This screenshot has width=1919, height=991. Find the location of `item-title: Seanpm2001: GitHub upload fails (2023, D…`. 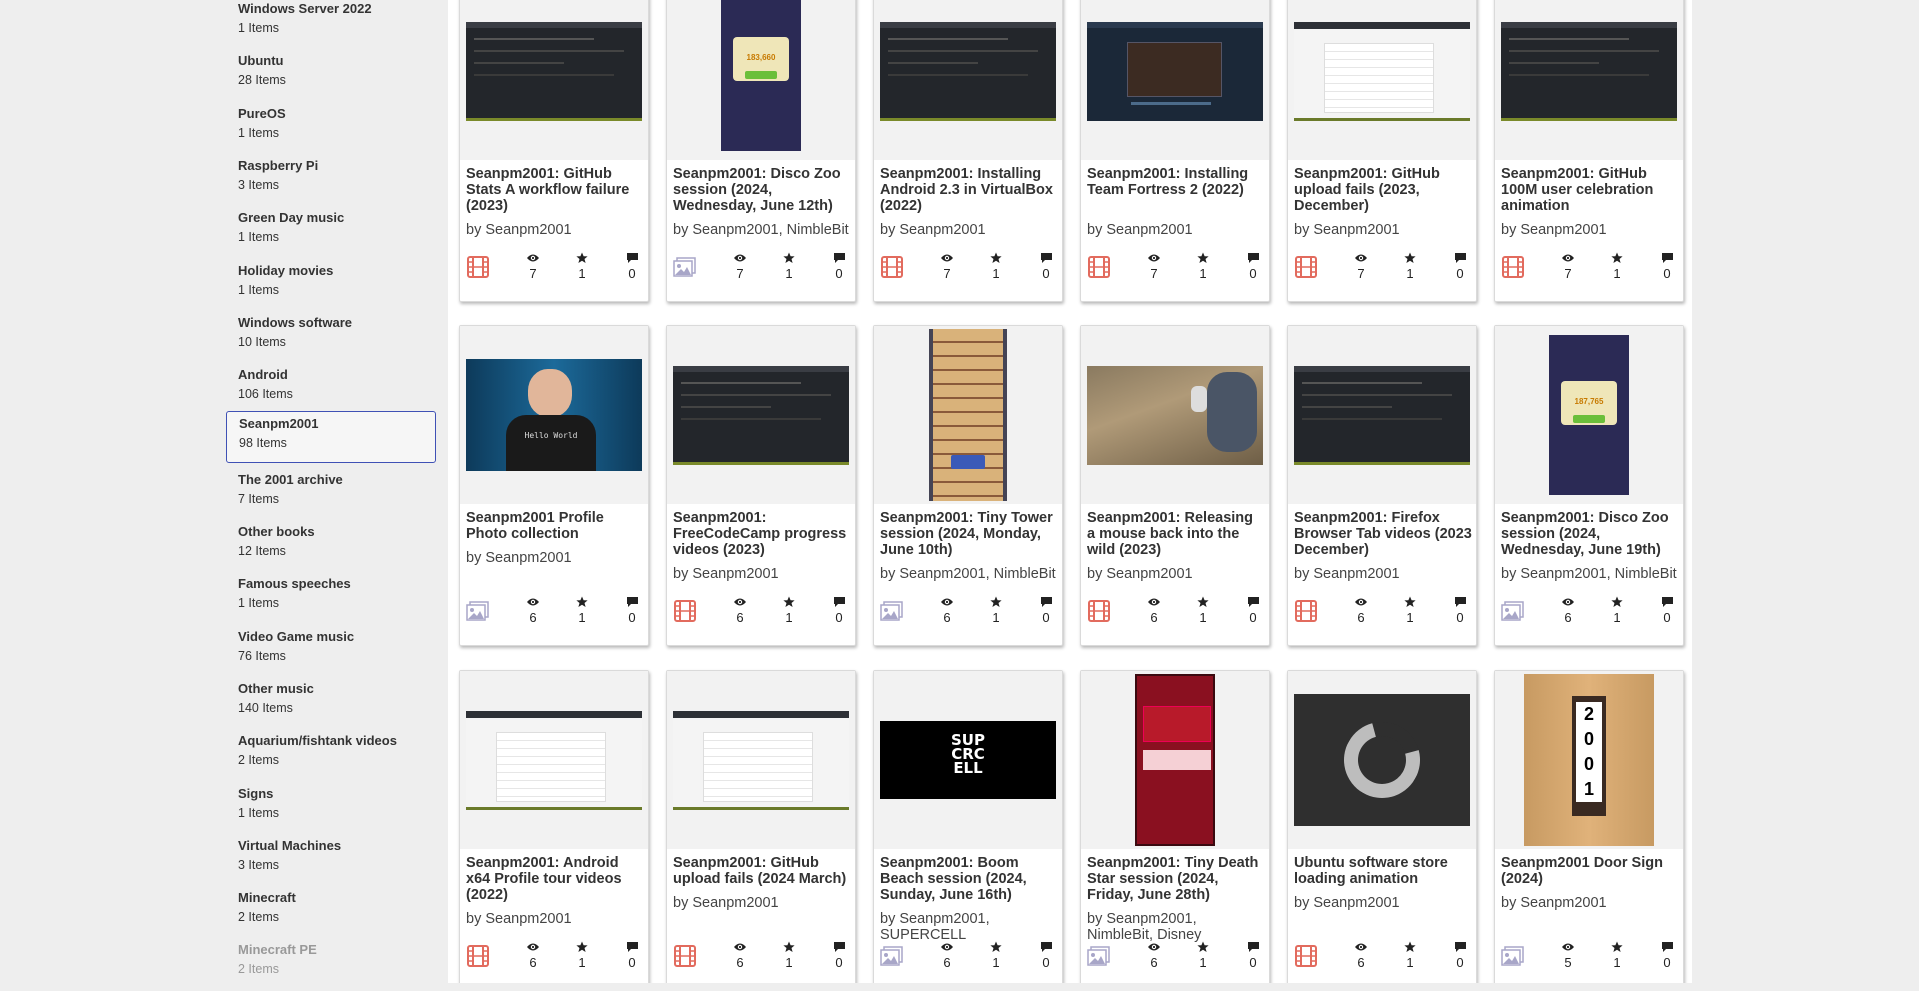

item-title: Seanpm2001: GitHub upload fails (2023, D… is located at coordinates (1383, 190).